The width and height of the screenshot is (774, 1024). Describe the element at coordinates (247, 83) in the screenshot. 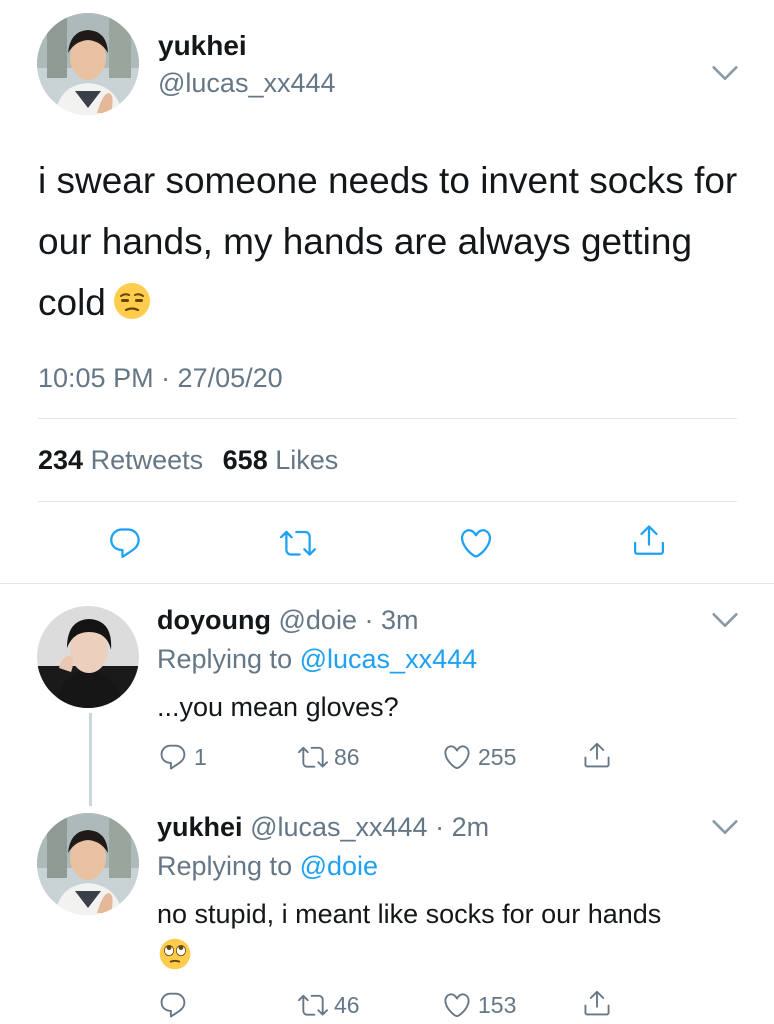

I see `user-handle: @lucas_xx444` at that location.